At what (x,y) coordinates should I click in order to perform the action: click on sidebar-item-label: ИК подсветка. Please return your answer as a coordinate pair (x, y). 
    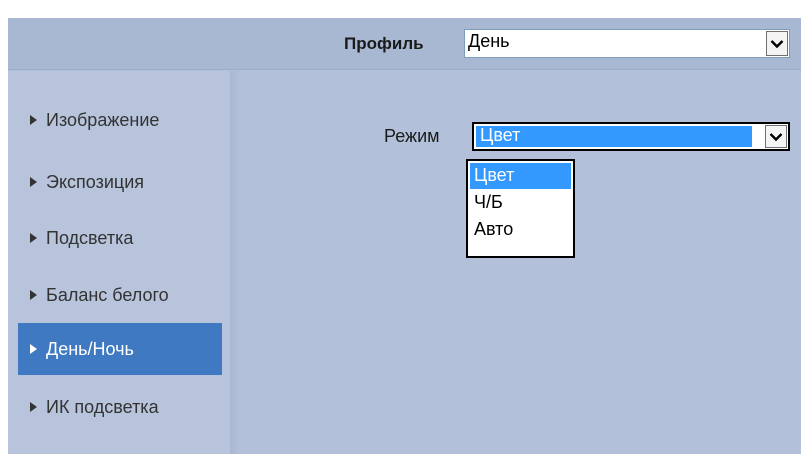
    Looking at the image, I should click on (102, 406).